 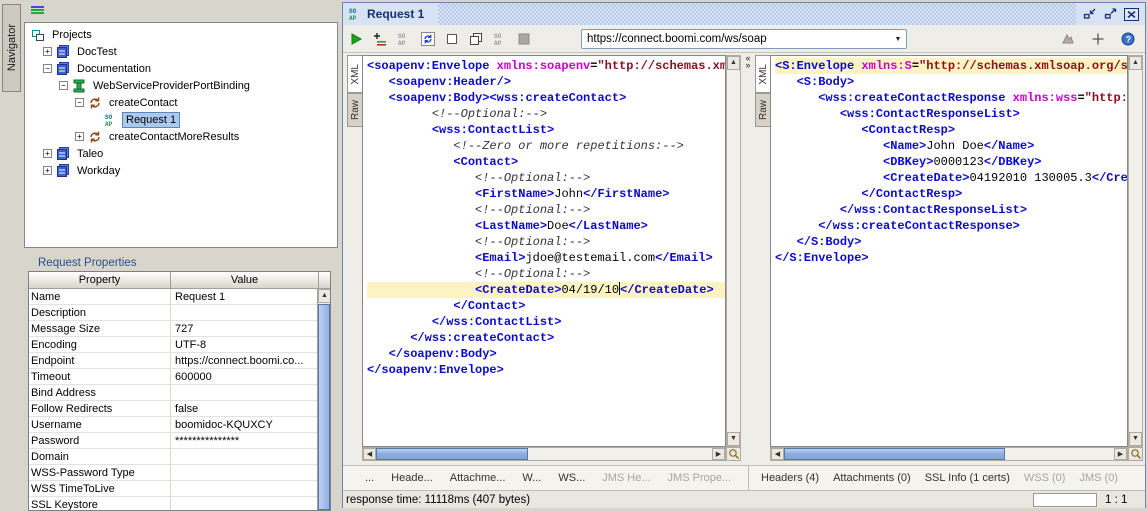 I want to click on tree-item-request-1: SO AP Request 1, so click(x=181, y=119).